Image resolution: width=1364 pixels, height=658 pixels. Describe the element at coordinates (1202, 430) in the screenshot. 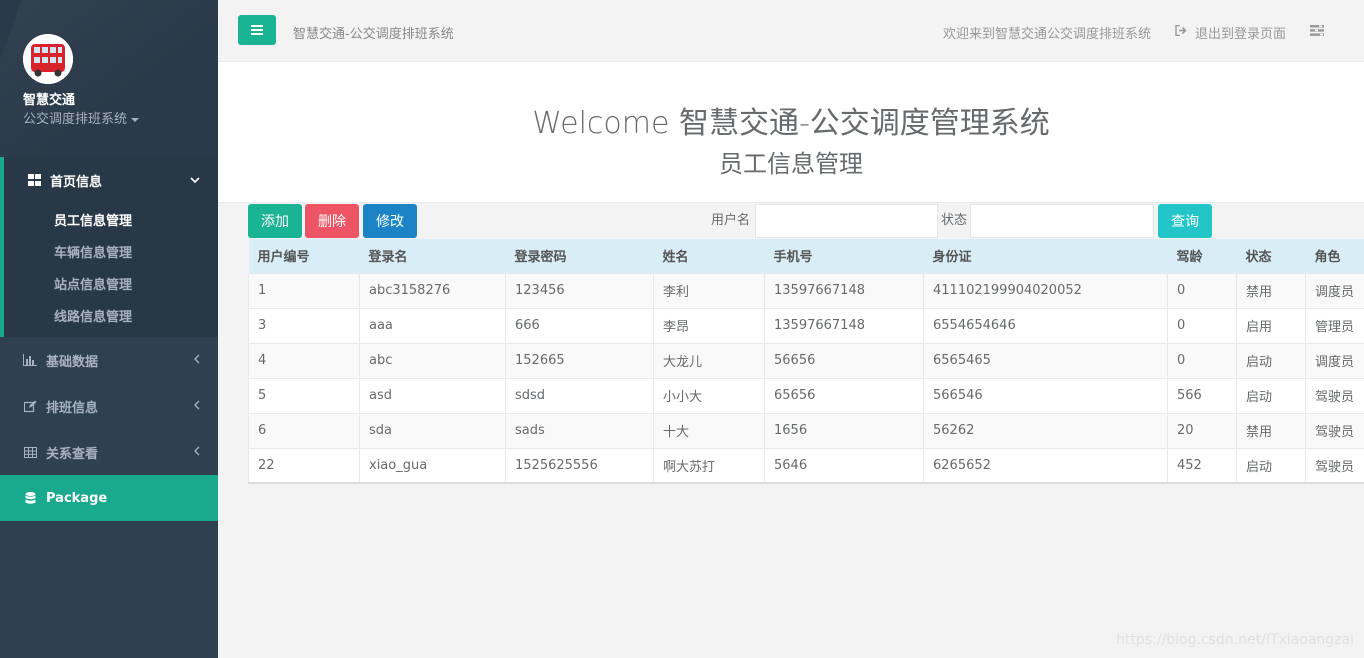

I see `table-cell: 20` at that location.